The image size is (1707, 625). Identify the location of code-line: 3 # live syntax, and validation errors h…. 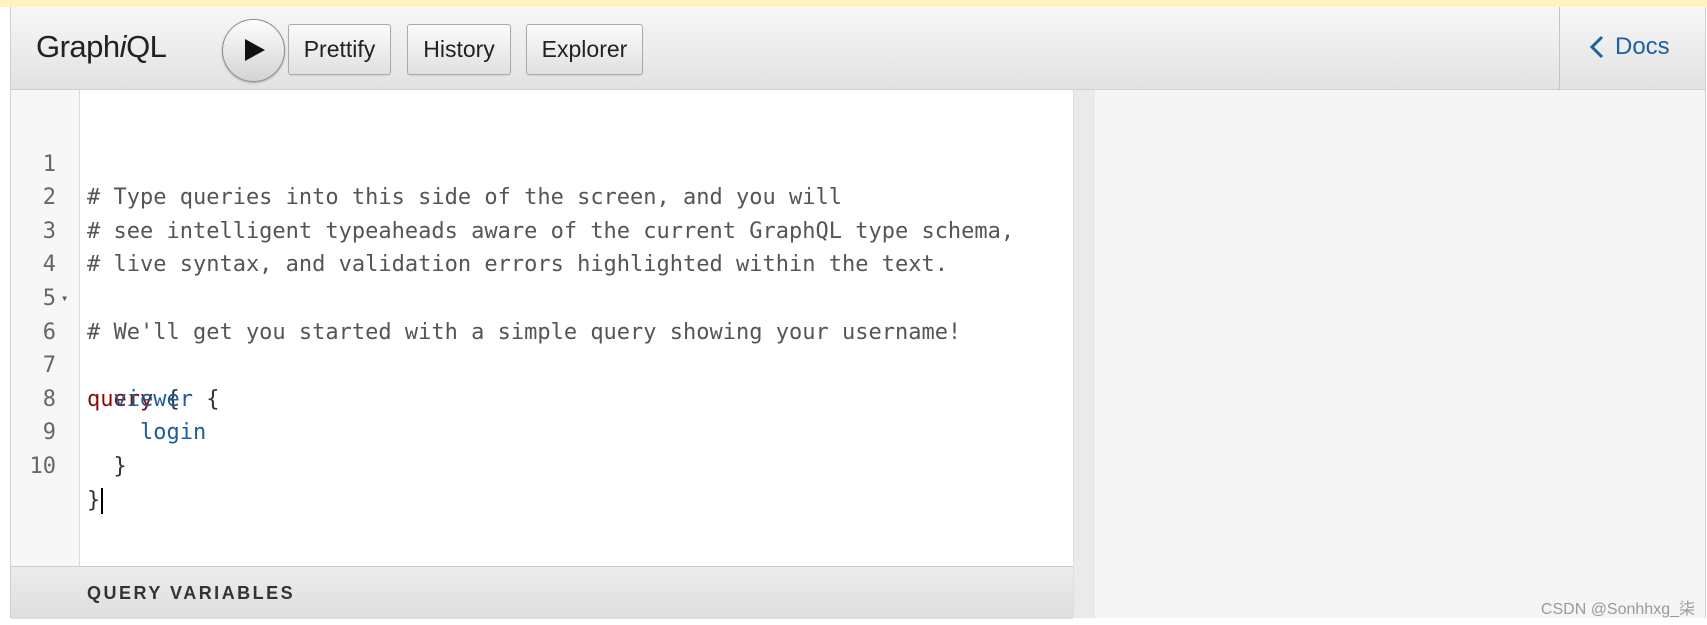
(531, 229).